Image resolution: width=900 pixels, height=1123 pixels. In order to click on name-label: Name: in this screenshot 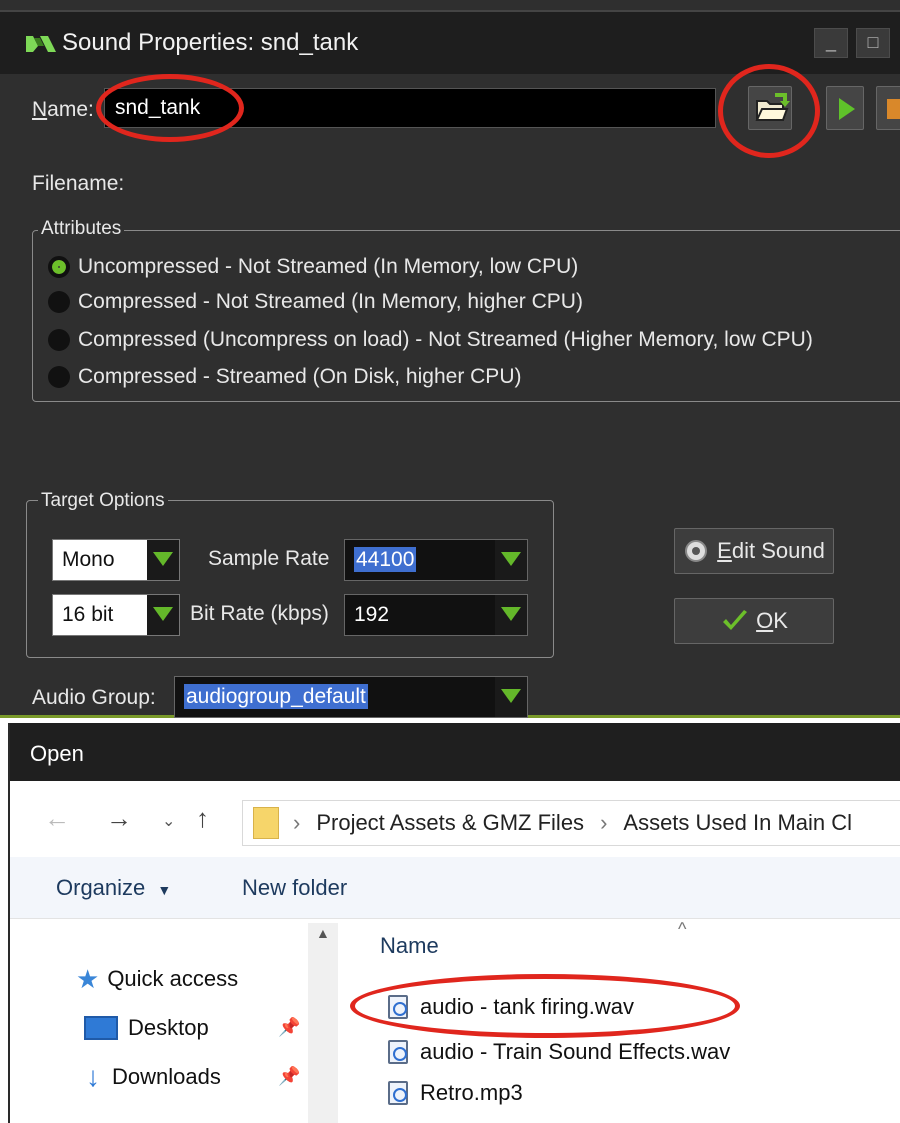, I will do `click(63, 110)`.